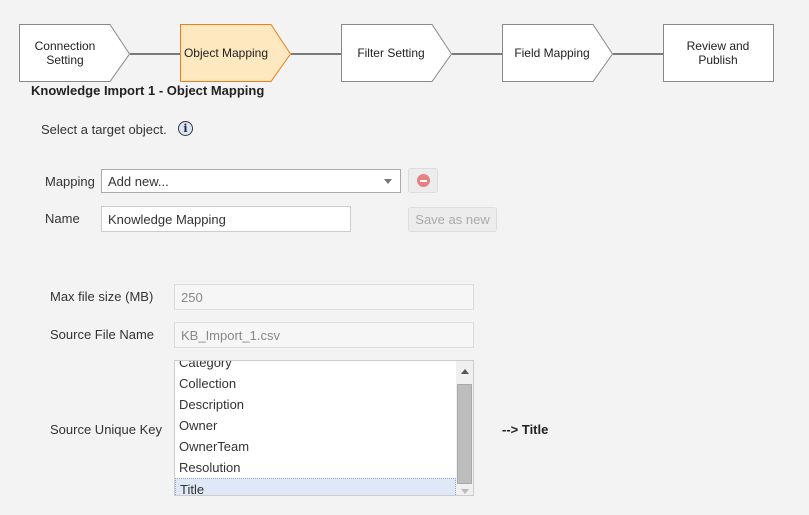 The width and height of the screenshot is (809, 515). I want to click on remove-icon, so click(423, 180).